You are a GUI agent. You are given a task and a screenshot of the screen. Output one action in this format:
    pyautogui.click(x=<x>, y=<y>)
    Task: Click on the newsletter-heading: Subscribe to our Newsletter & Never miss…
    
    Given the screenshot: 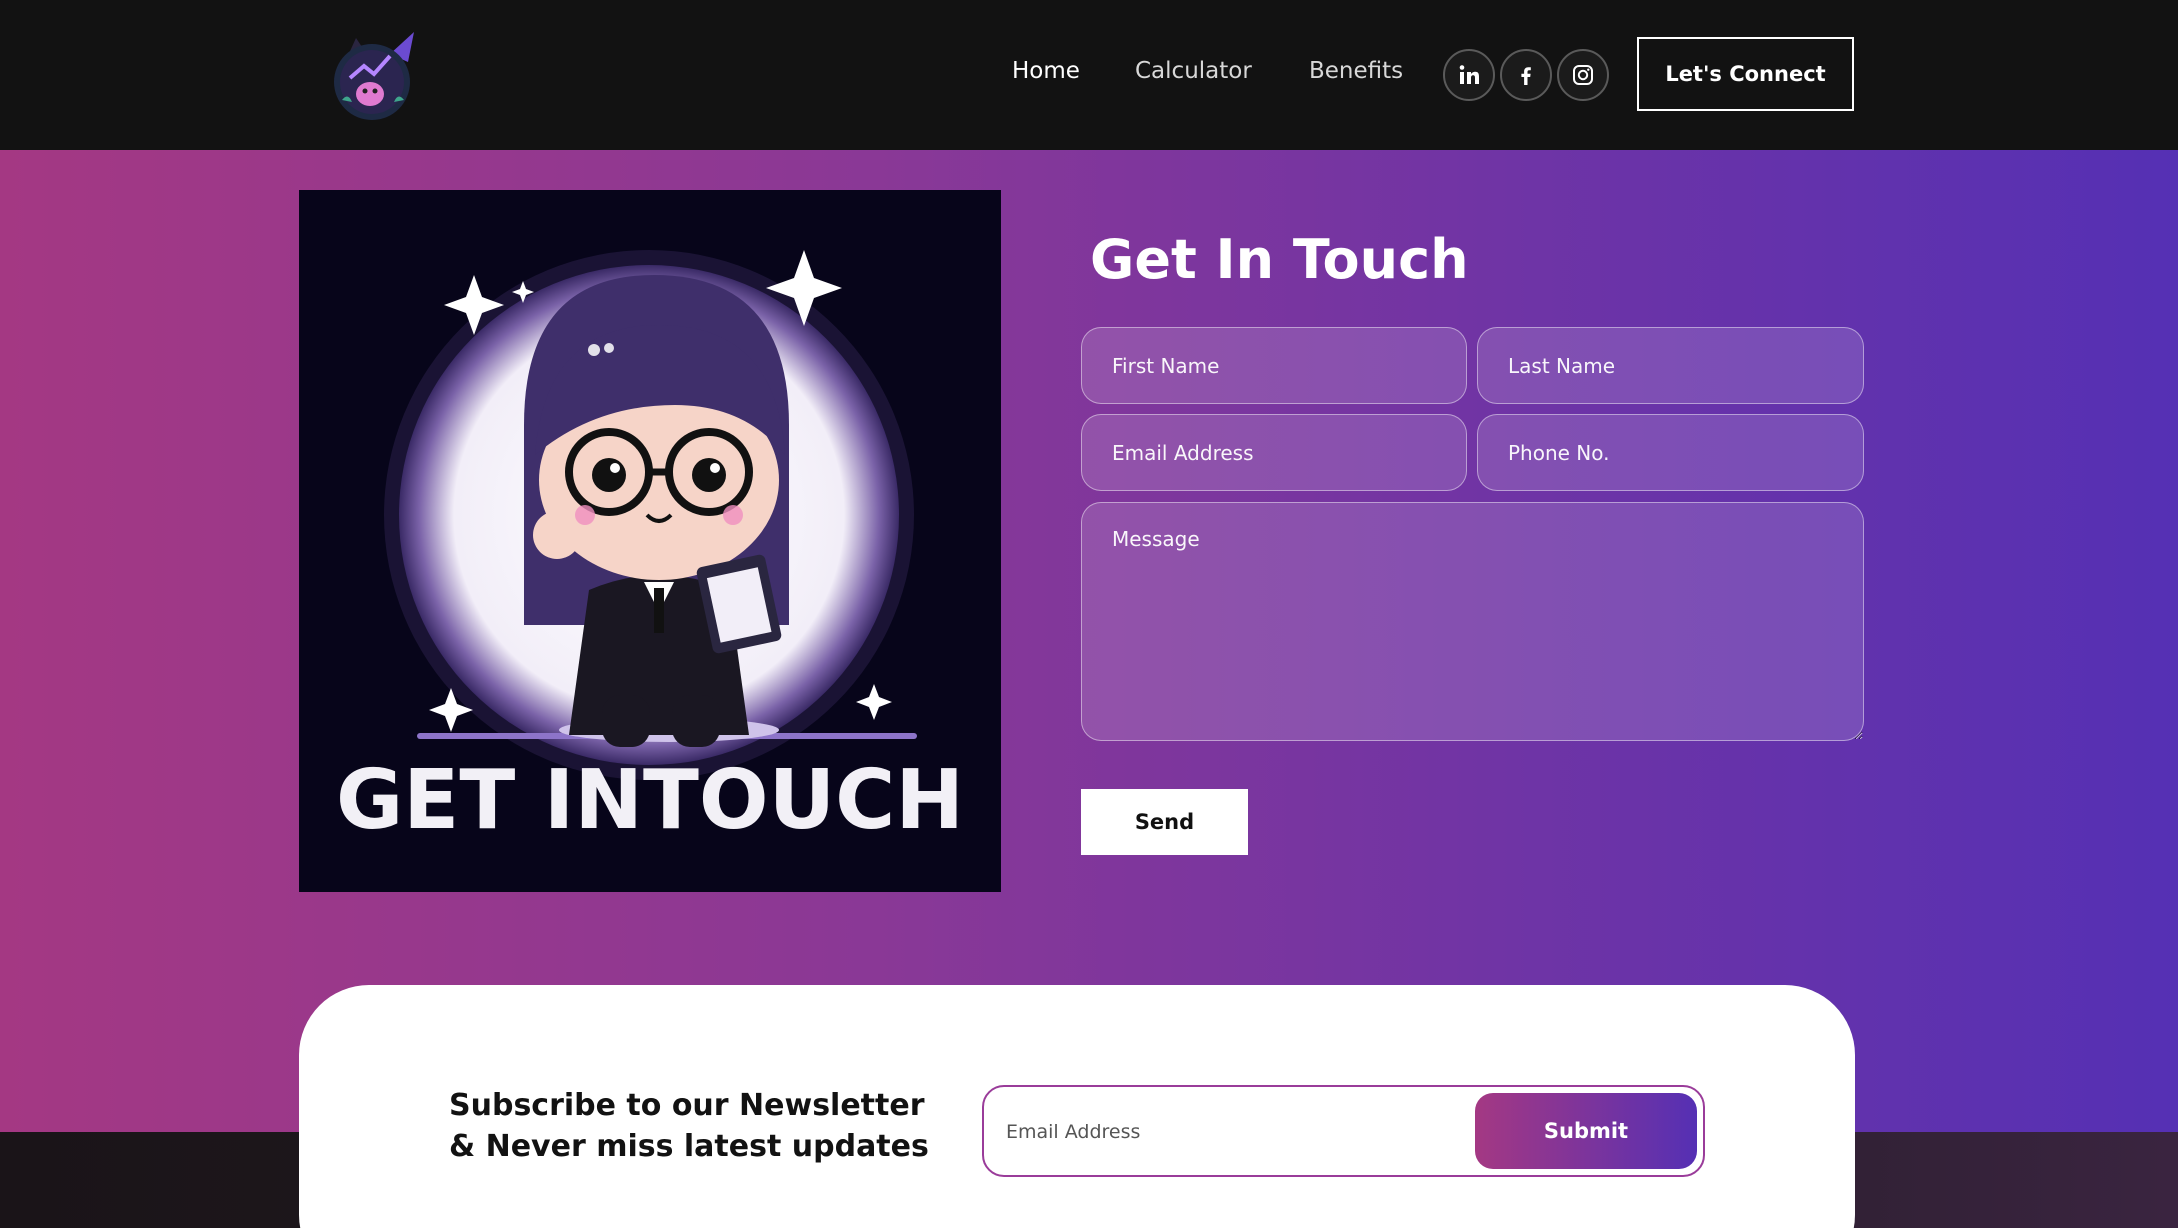 What is the action you would take?
    pyautogui.click(x=709, y=1126)
    